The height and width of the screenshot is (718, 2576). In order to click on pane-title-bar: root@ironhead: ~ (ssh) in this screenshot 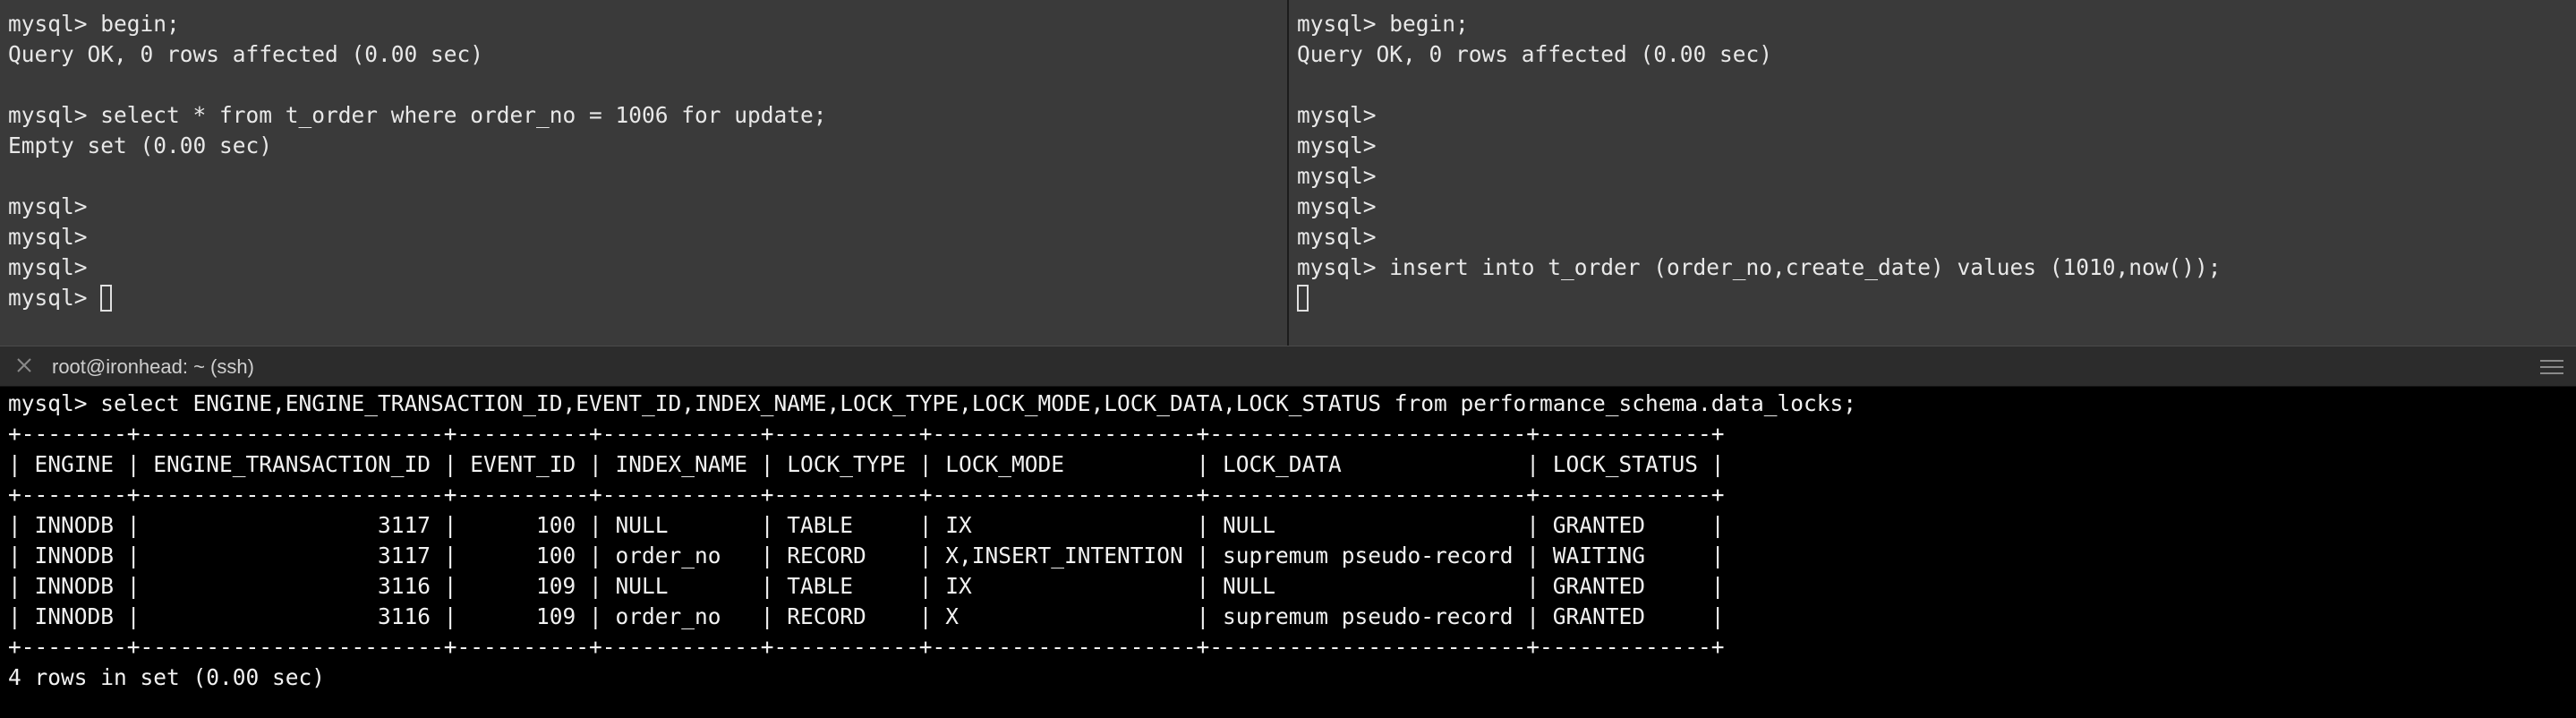, I will do `click(1288, 366)`.